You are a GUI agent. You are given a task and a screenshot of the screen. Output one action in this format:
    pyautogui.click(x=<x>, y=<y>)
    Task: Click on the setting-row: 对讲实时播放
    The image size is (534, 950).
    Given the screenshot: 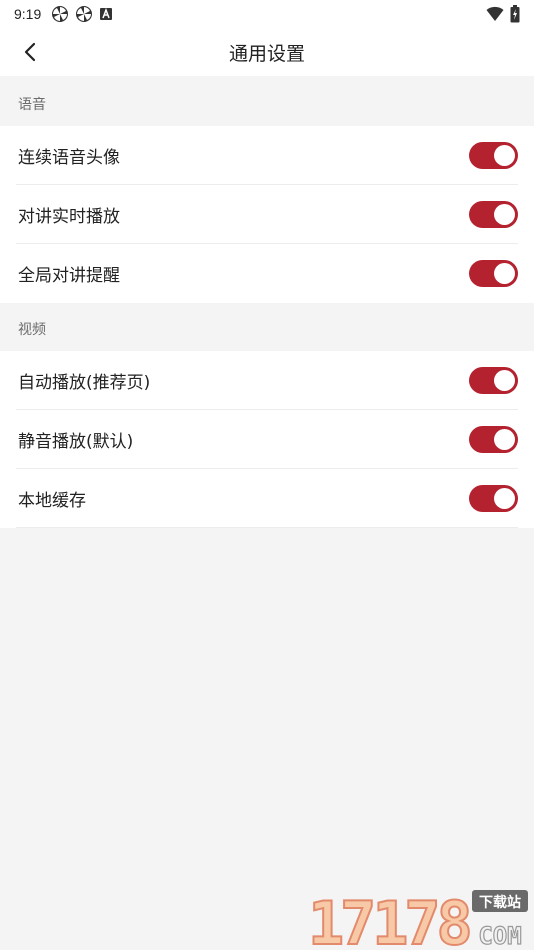 What is the action you would take?
    pyautogui.click(x=267, y=214)
    